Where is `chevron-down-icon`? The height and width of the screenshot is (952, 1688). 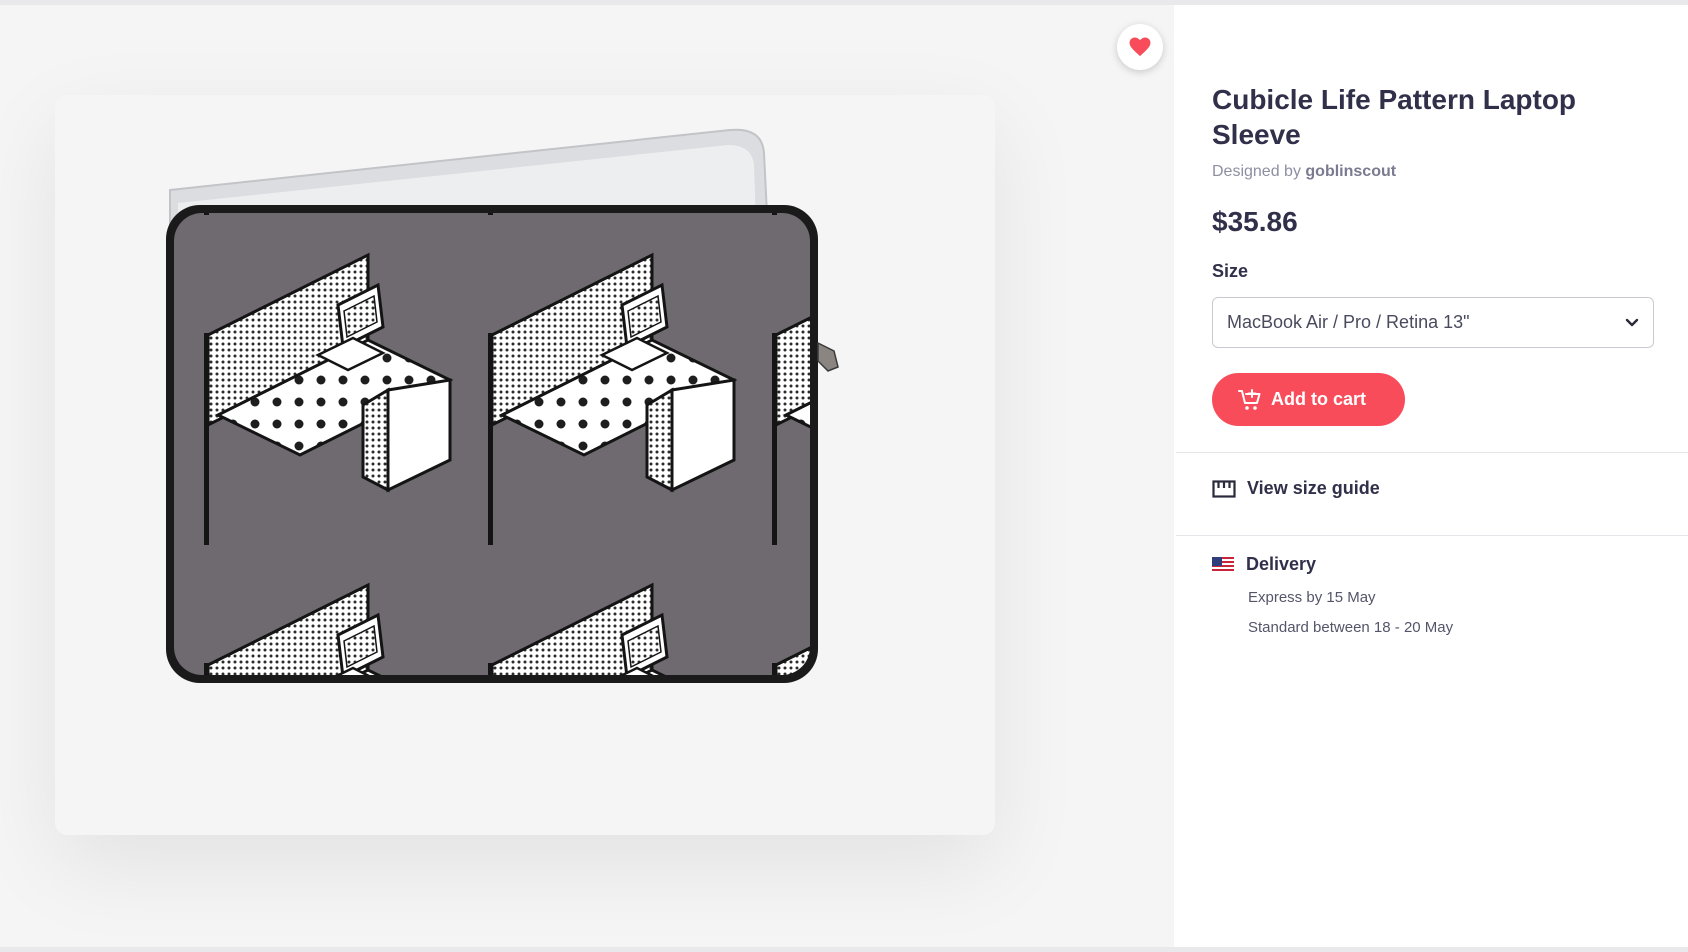
chevron-down-icon is located at coordinates (1632, 322).